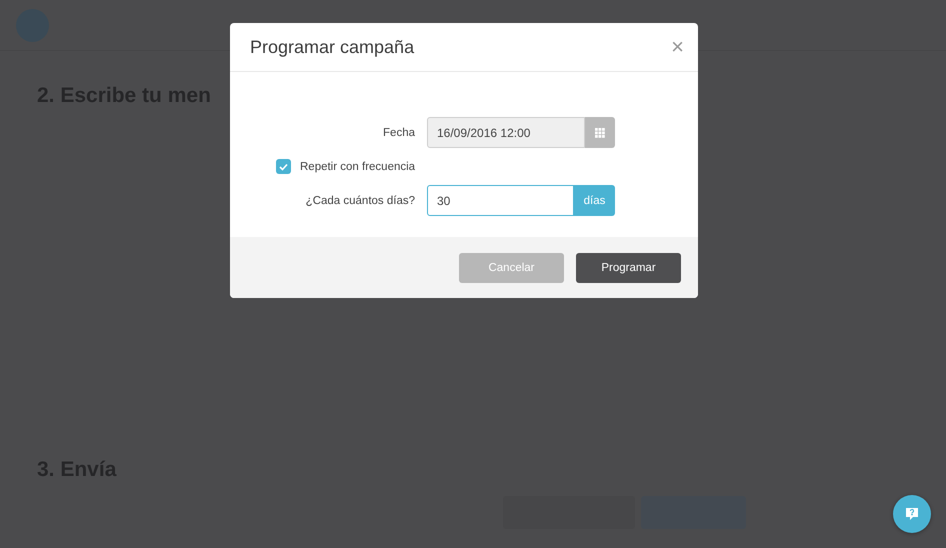 The width and height of the screenshot is (946, 548). Describe the element at coordinates (332, 47) in the screenshot. I see `dialog-title: Programar campaña` at that location.